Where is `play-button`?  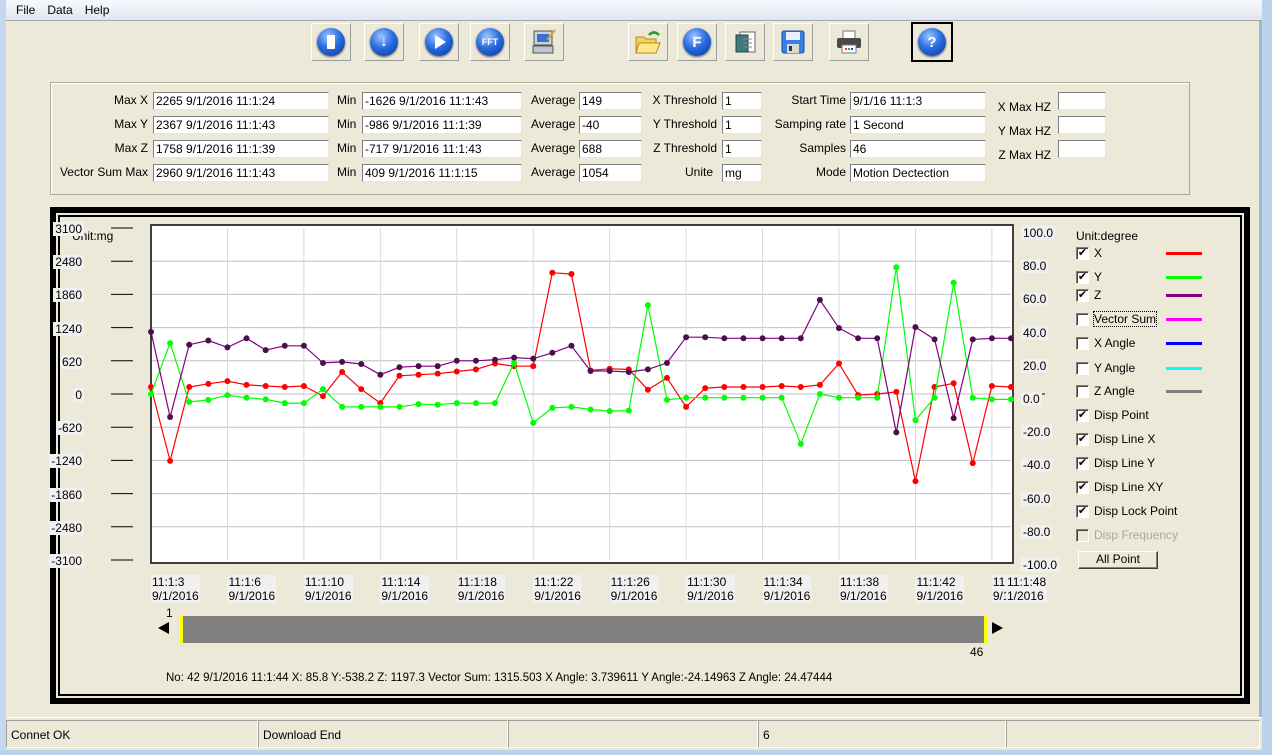 play-button is located at coordinates (439, 42).